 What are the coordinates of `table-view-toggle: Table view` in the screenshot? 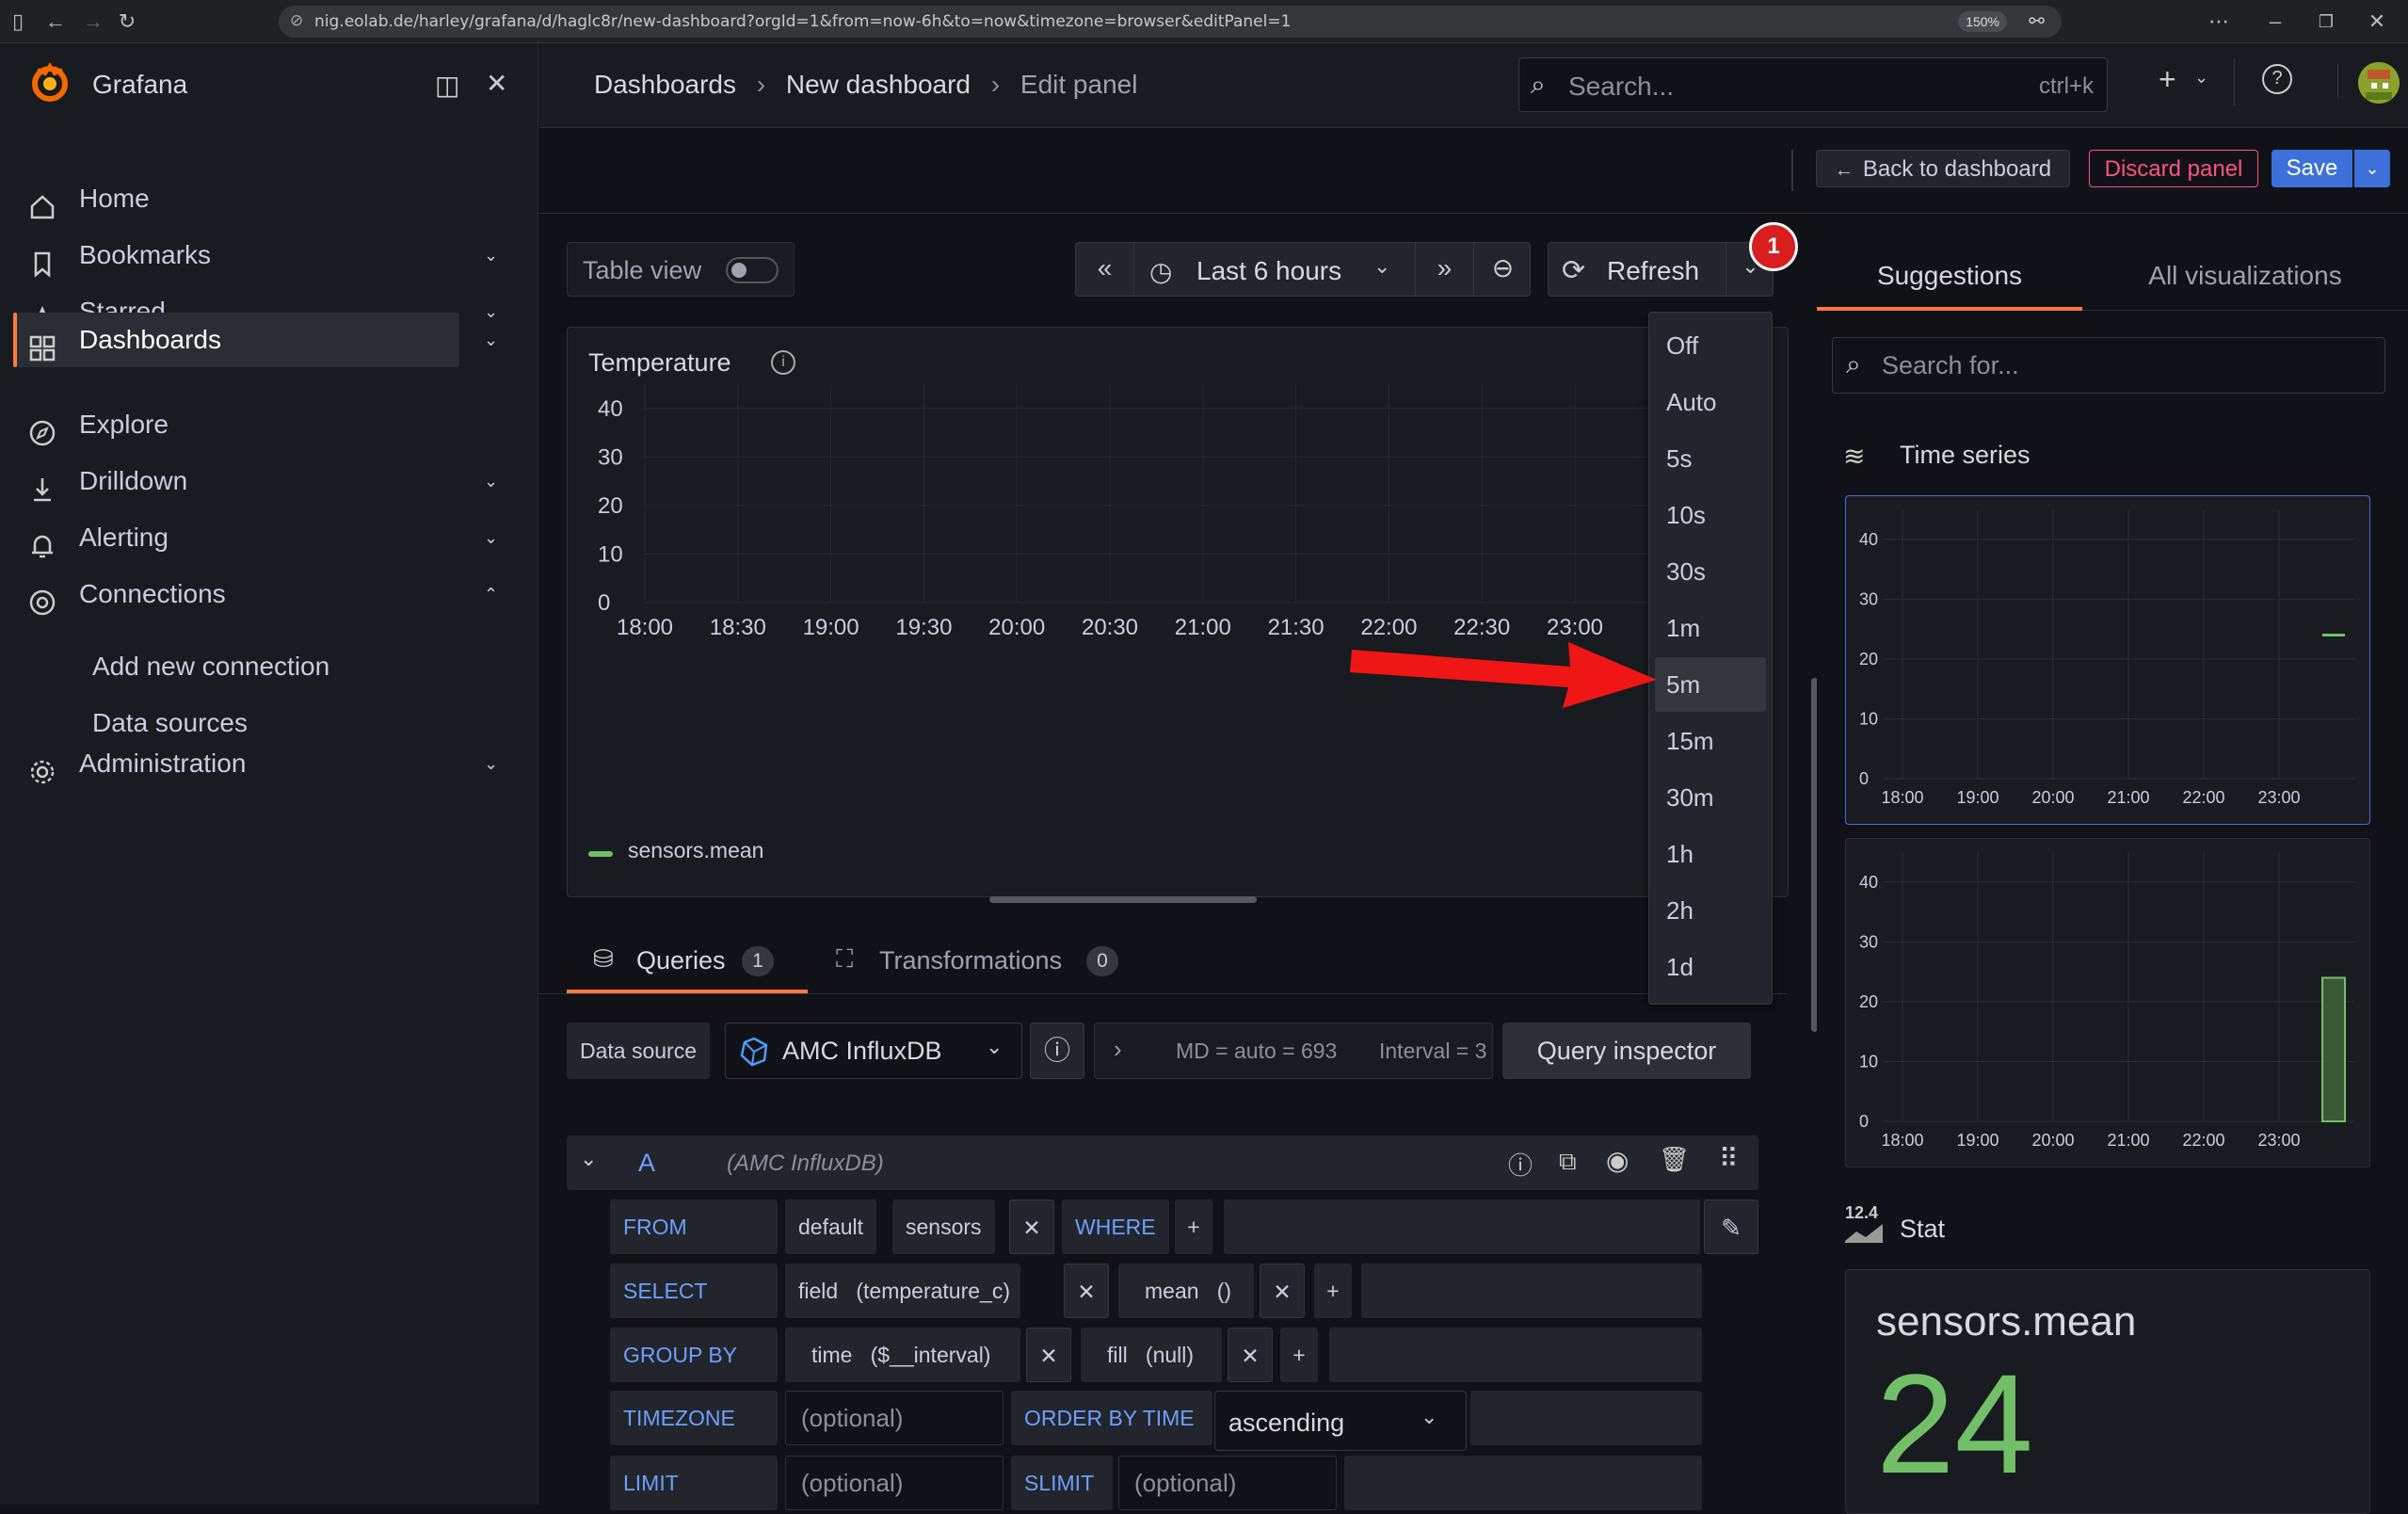 It's located at (681, 269).